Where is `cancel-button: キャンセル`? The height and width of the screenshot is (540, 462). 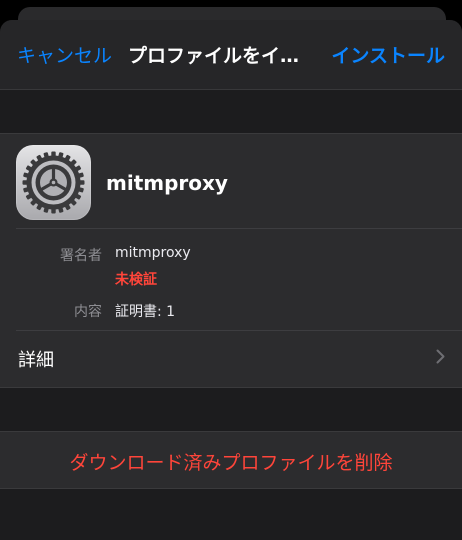 cancel-button: キャンセル is located at coordinates (64, 54).